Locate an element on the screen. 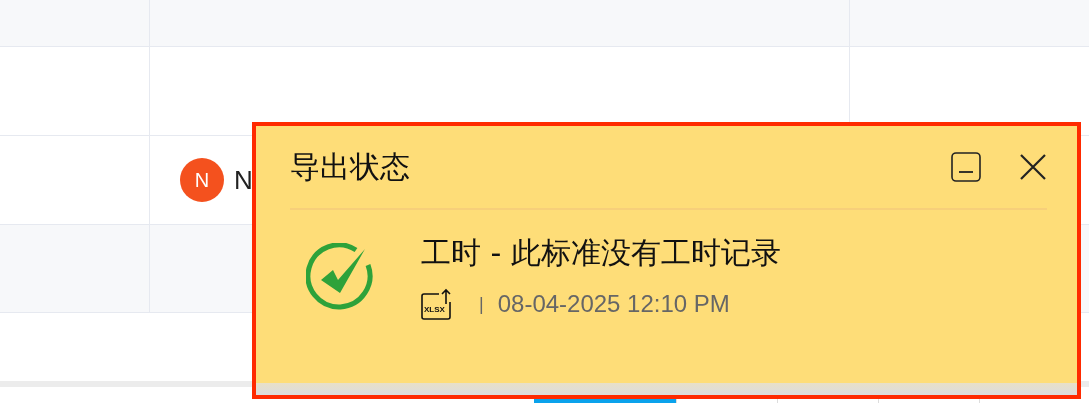 Image resolution: width=1089 pixels, height=403 pixels. export-title: 工时 - 此标准没有工时记录 is located at coordinates (601, 253).